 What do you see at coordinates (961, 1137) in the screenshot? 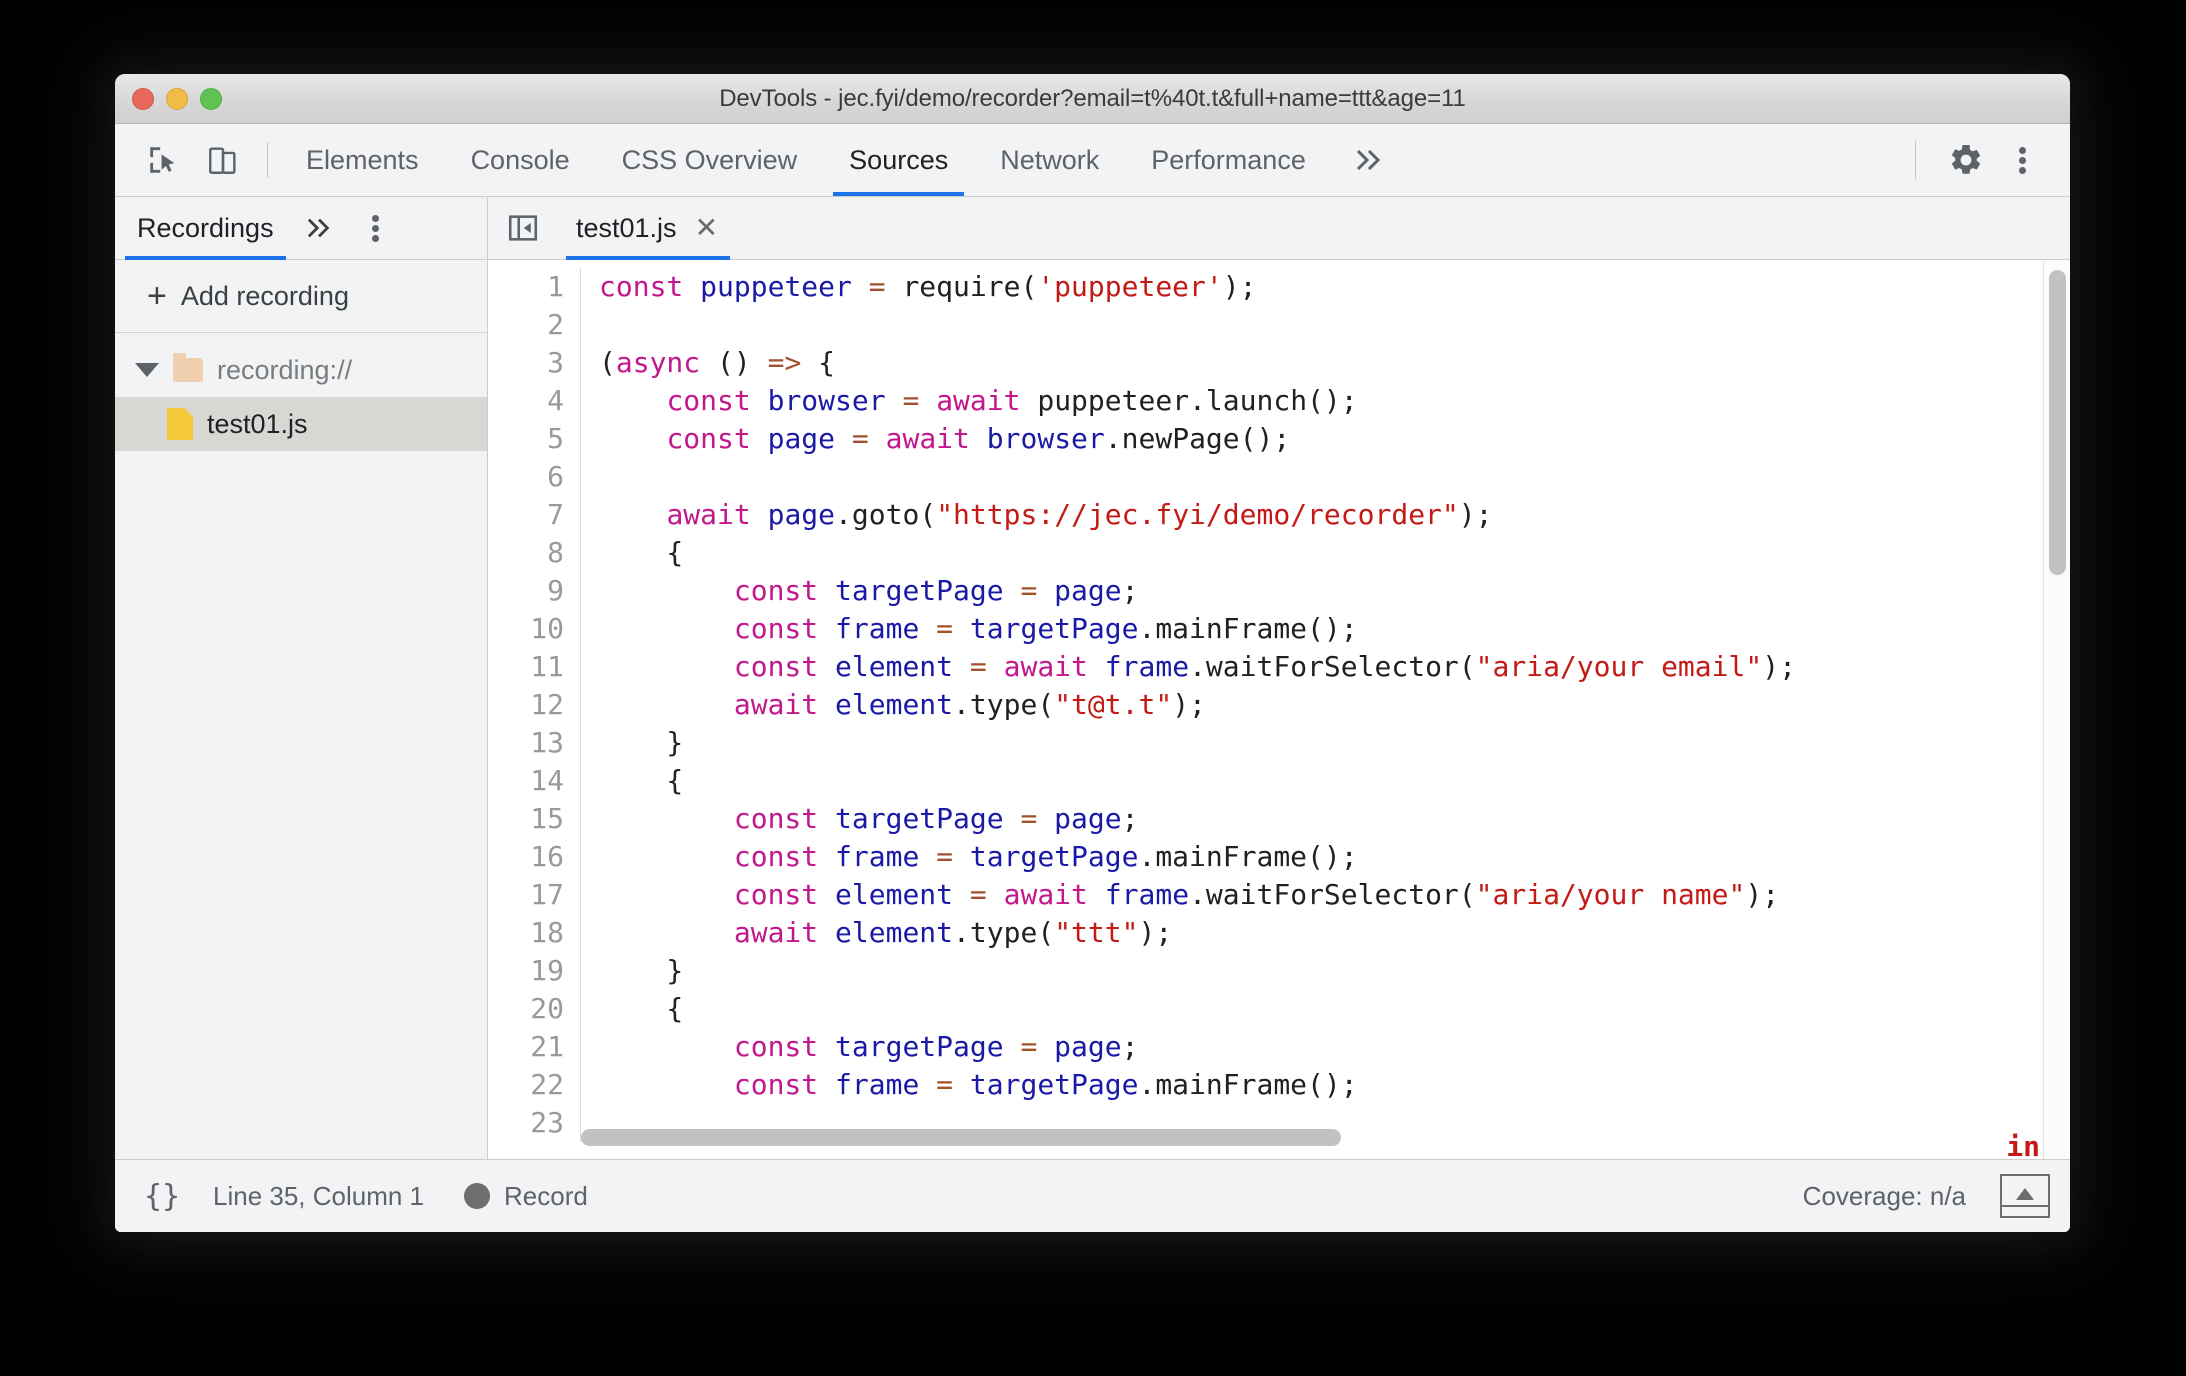
I see `horizontal-scrollbar-thumb` at bounding box center [961, 1137].